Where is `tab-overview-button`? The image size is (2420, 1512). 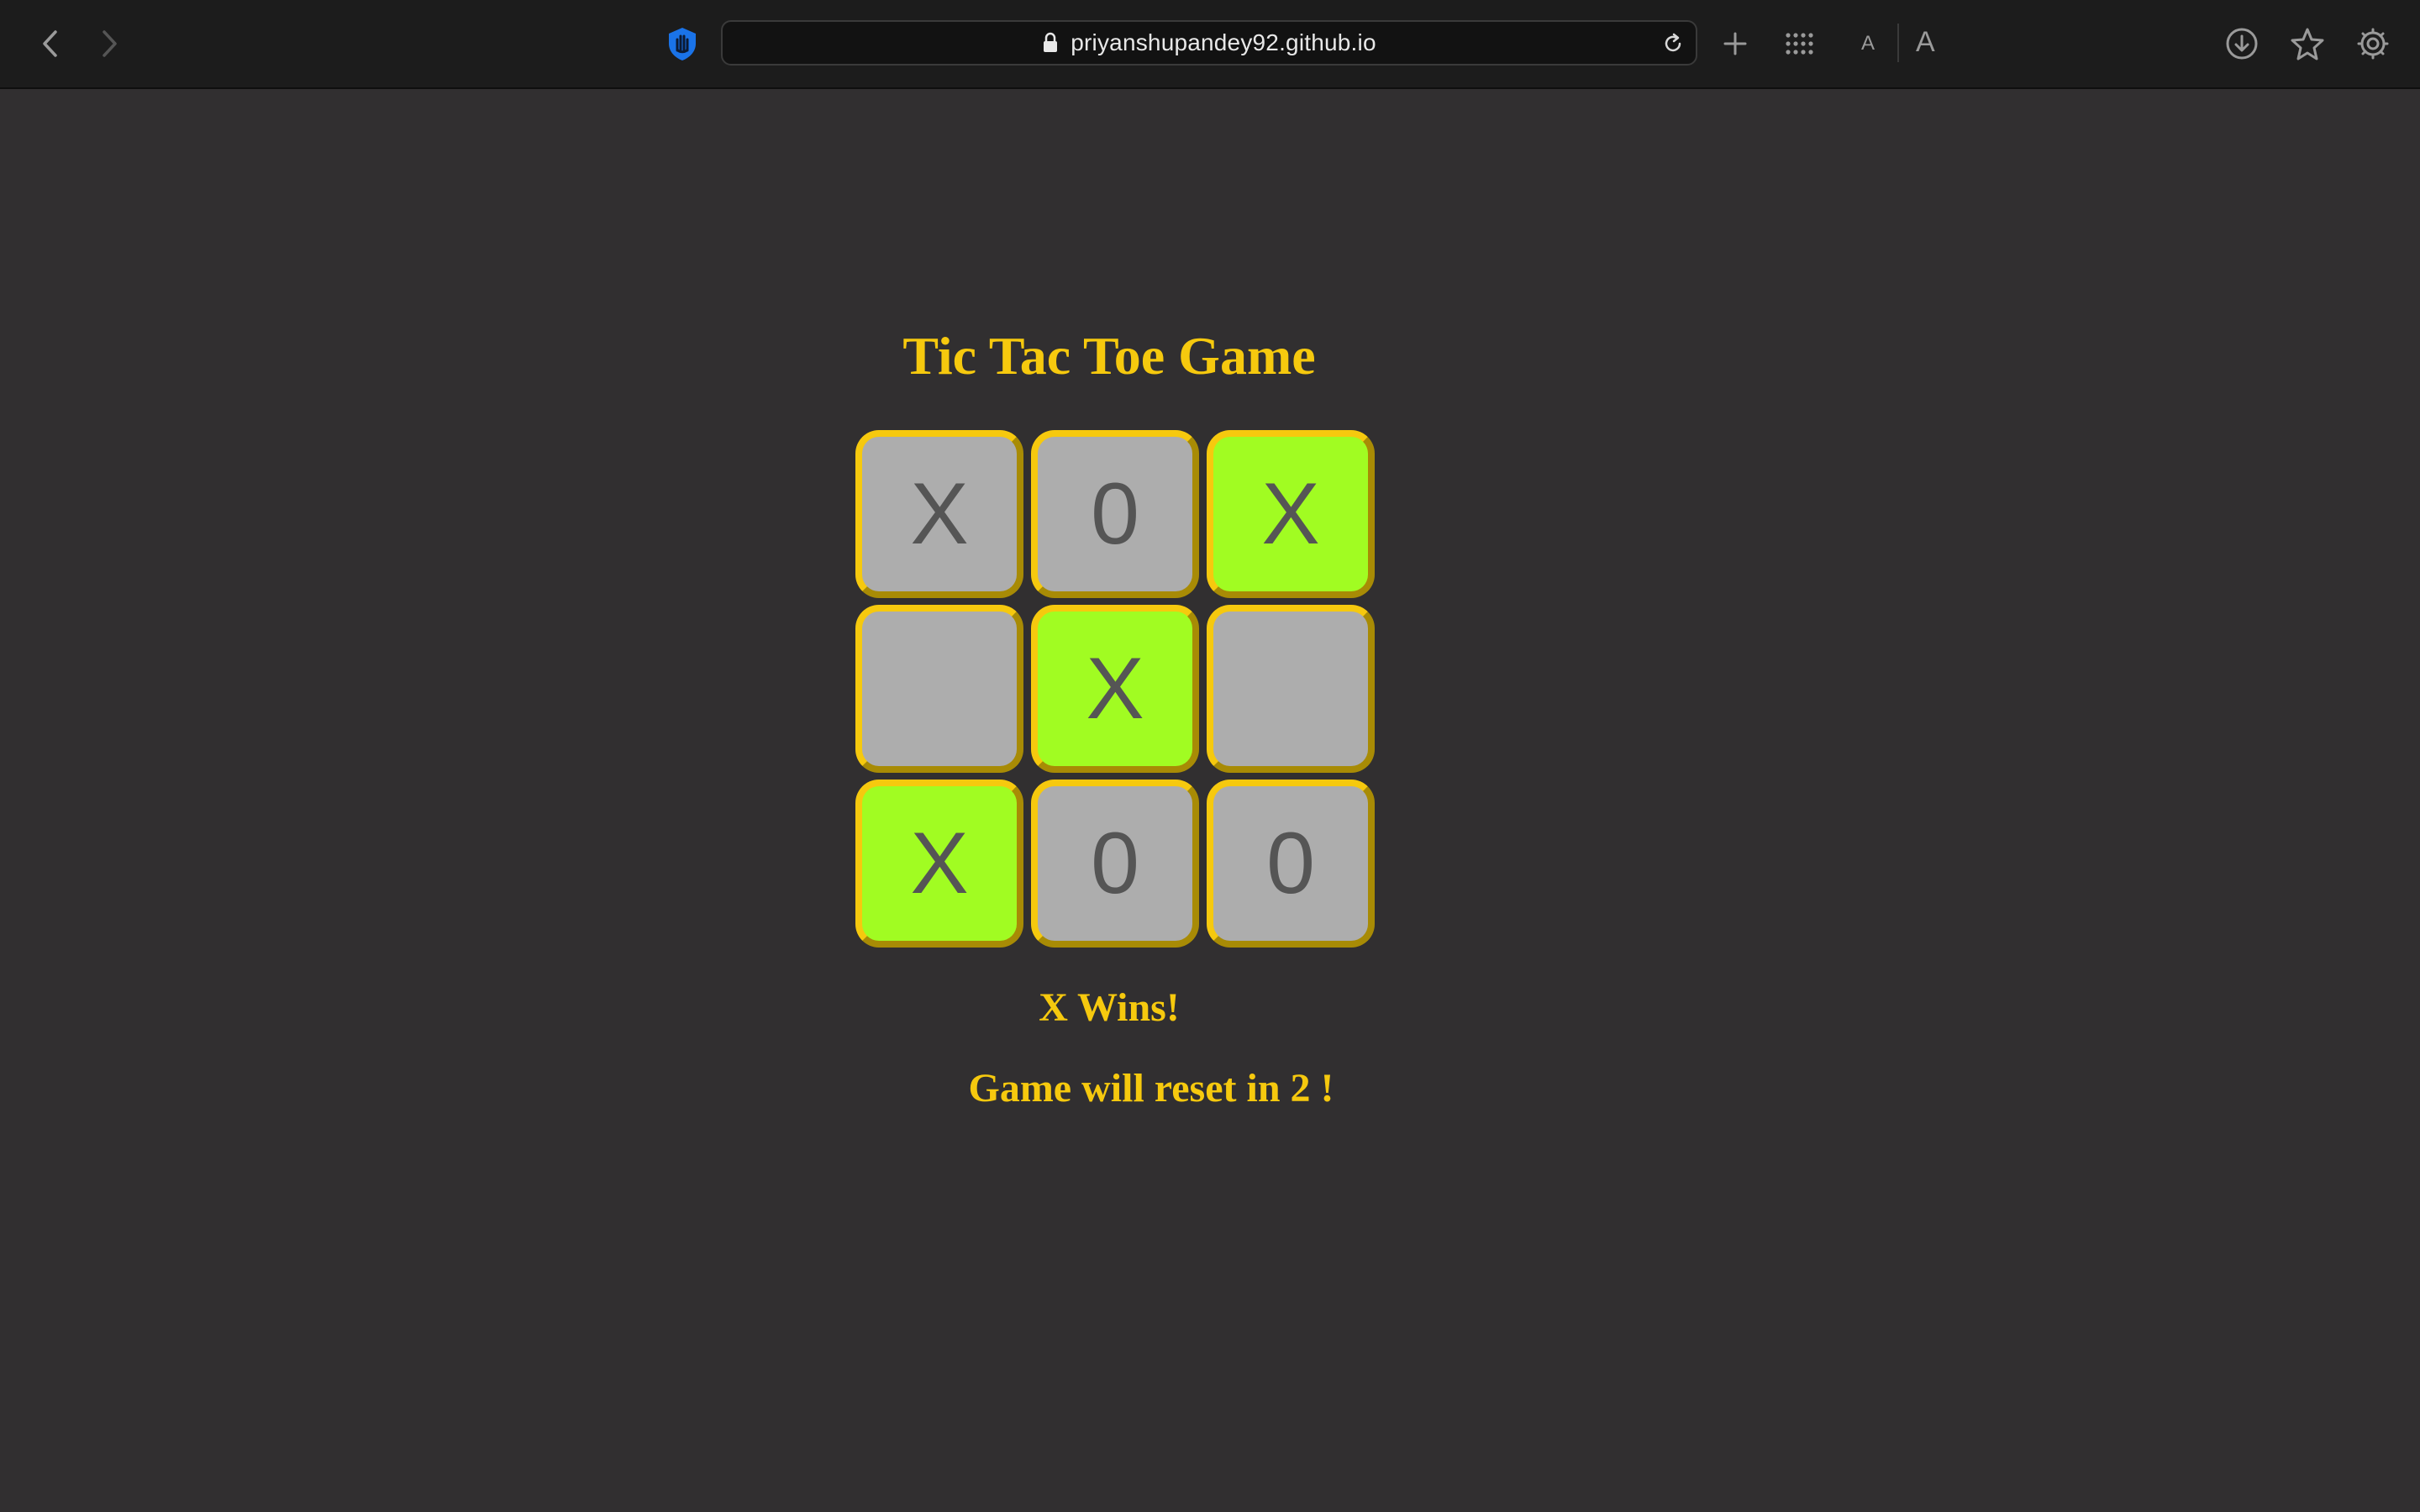
tab-overview-button is located at coordinates (1800, 43).